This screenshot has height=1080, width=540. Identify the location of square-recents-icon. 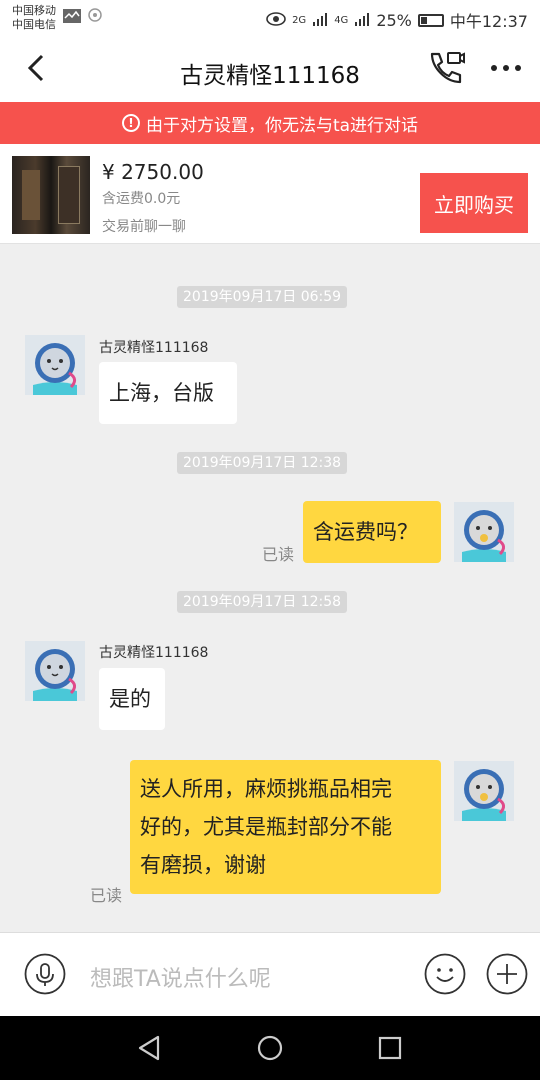
(390, 1048).